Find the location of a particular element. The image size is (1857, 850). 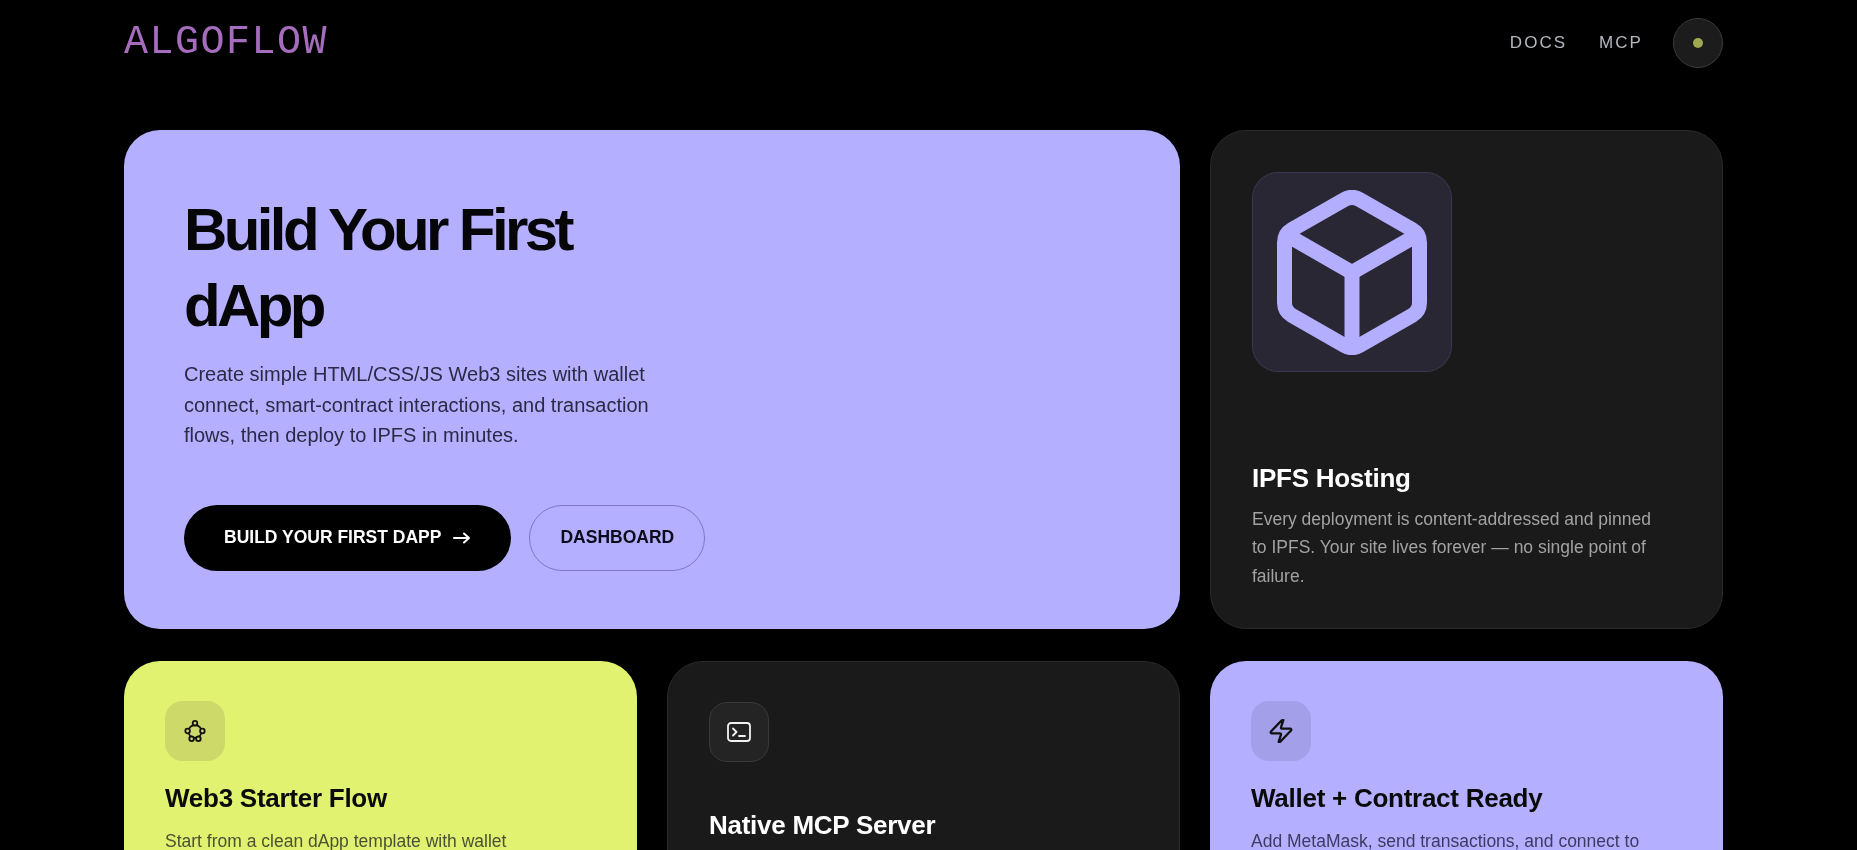

logo: ALGOFLOW is located at coordinates (226, 43).